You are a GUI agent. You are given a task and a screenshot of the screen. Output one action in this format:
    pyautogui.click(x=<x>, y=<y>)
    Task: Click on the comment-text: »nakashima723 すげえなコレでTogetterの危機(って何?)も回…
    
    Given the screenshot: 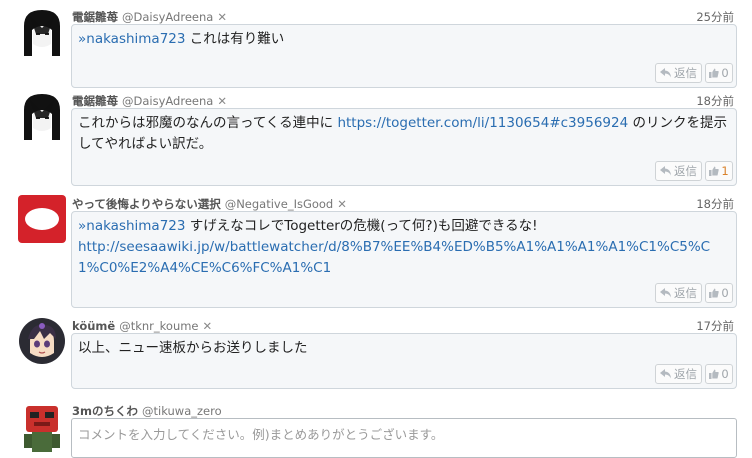 What is the action you would take?
    pyautogui.click(x=403, y=247)
    